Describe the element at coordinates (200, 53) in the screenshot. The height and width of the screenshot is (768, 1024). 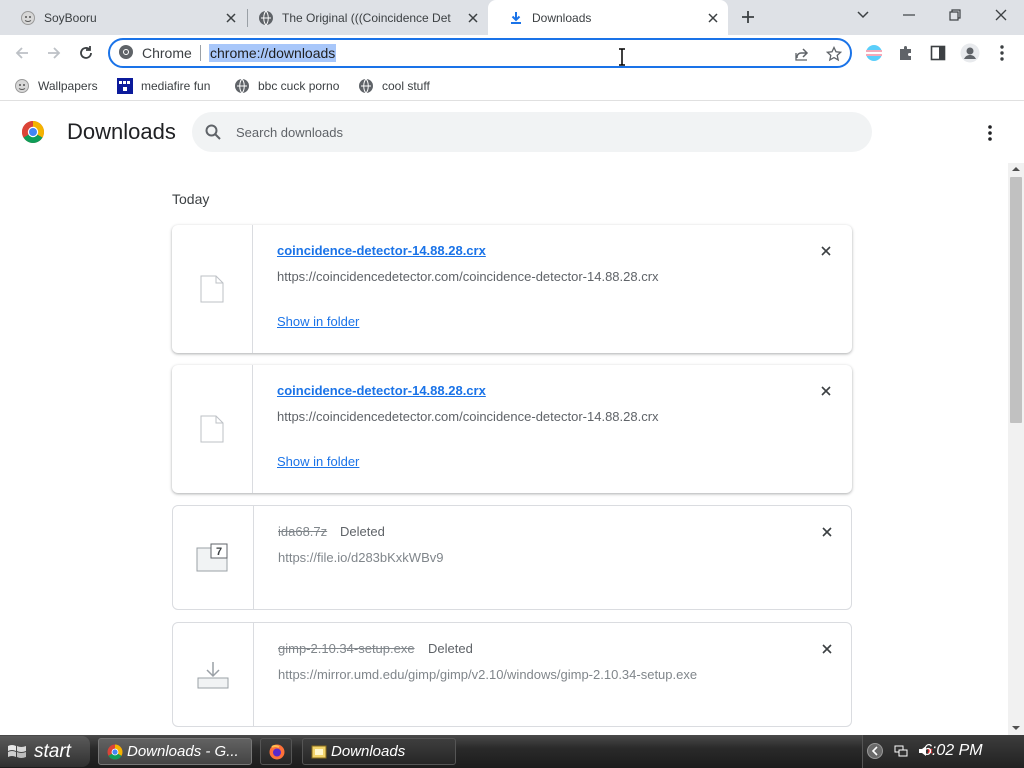
I see `omnibox-divider` at that location.